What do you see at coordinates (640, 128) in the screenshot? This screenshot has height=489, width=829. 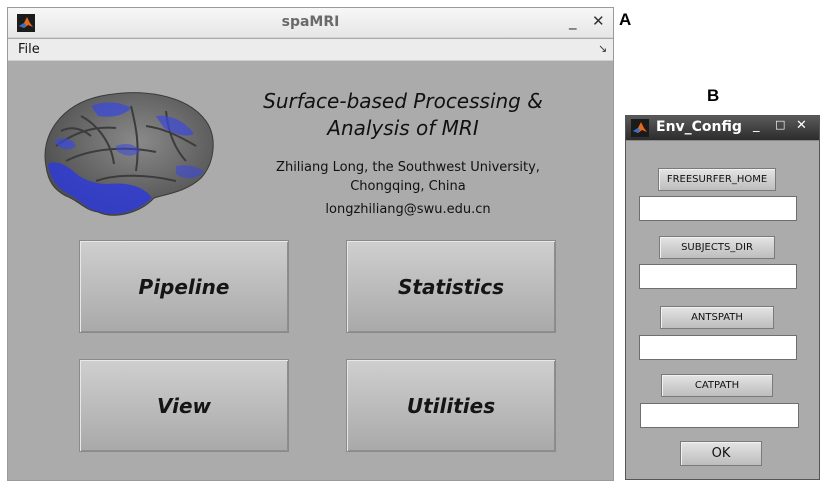 I see `matlab-logo-icon` at bounding box center [640, 128].